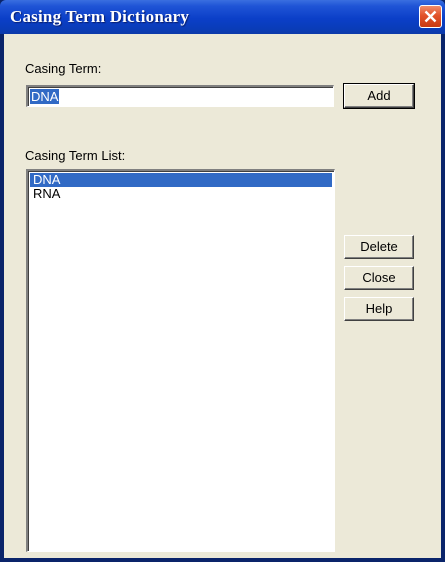 This screenshot has width=445, height=562. I want to click on window-close-button, so click(430, 16).